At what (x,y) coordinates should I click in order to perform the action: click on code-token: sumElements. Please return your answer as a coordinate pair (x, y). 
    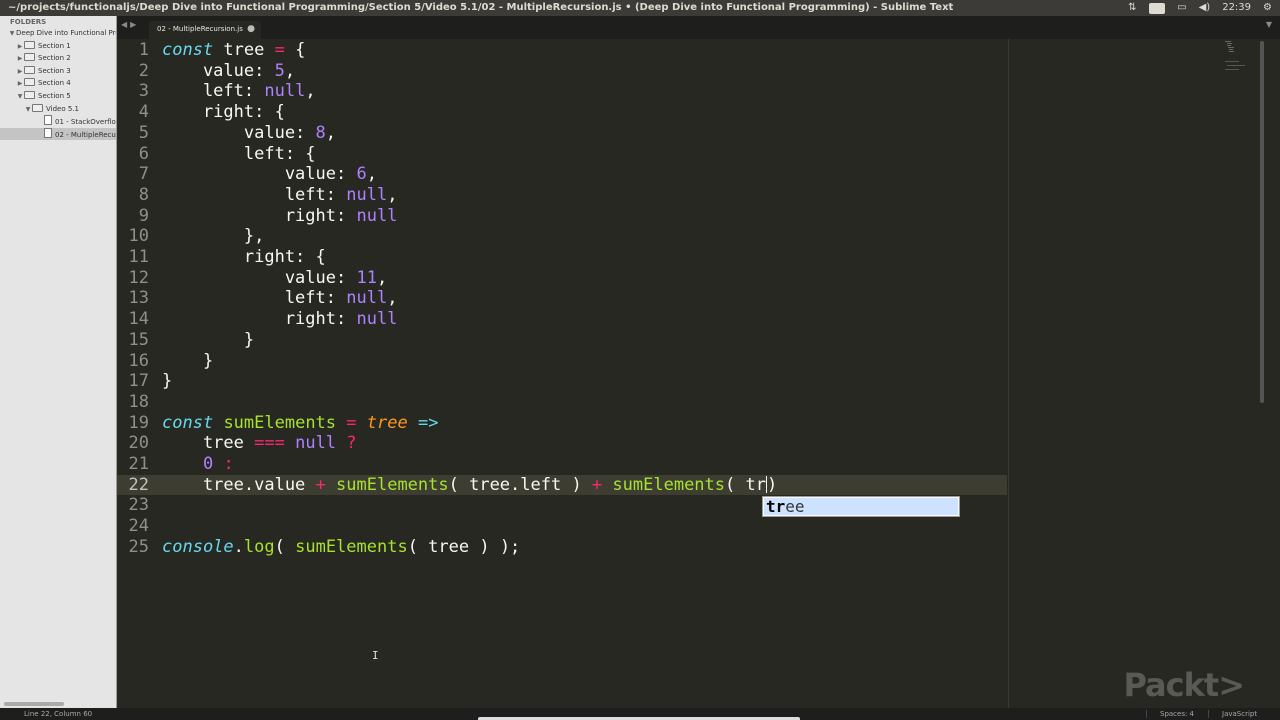
    Looking at the image, I should click on (392, 484).